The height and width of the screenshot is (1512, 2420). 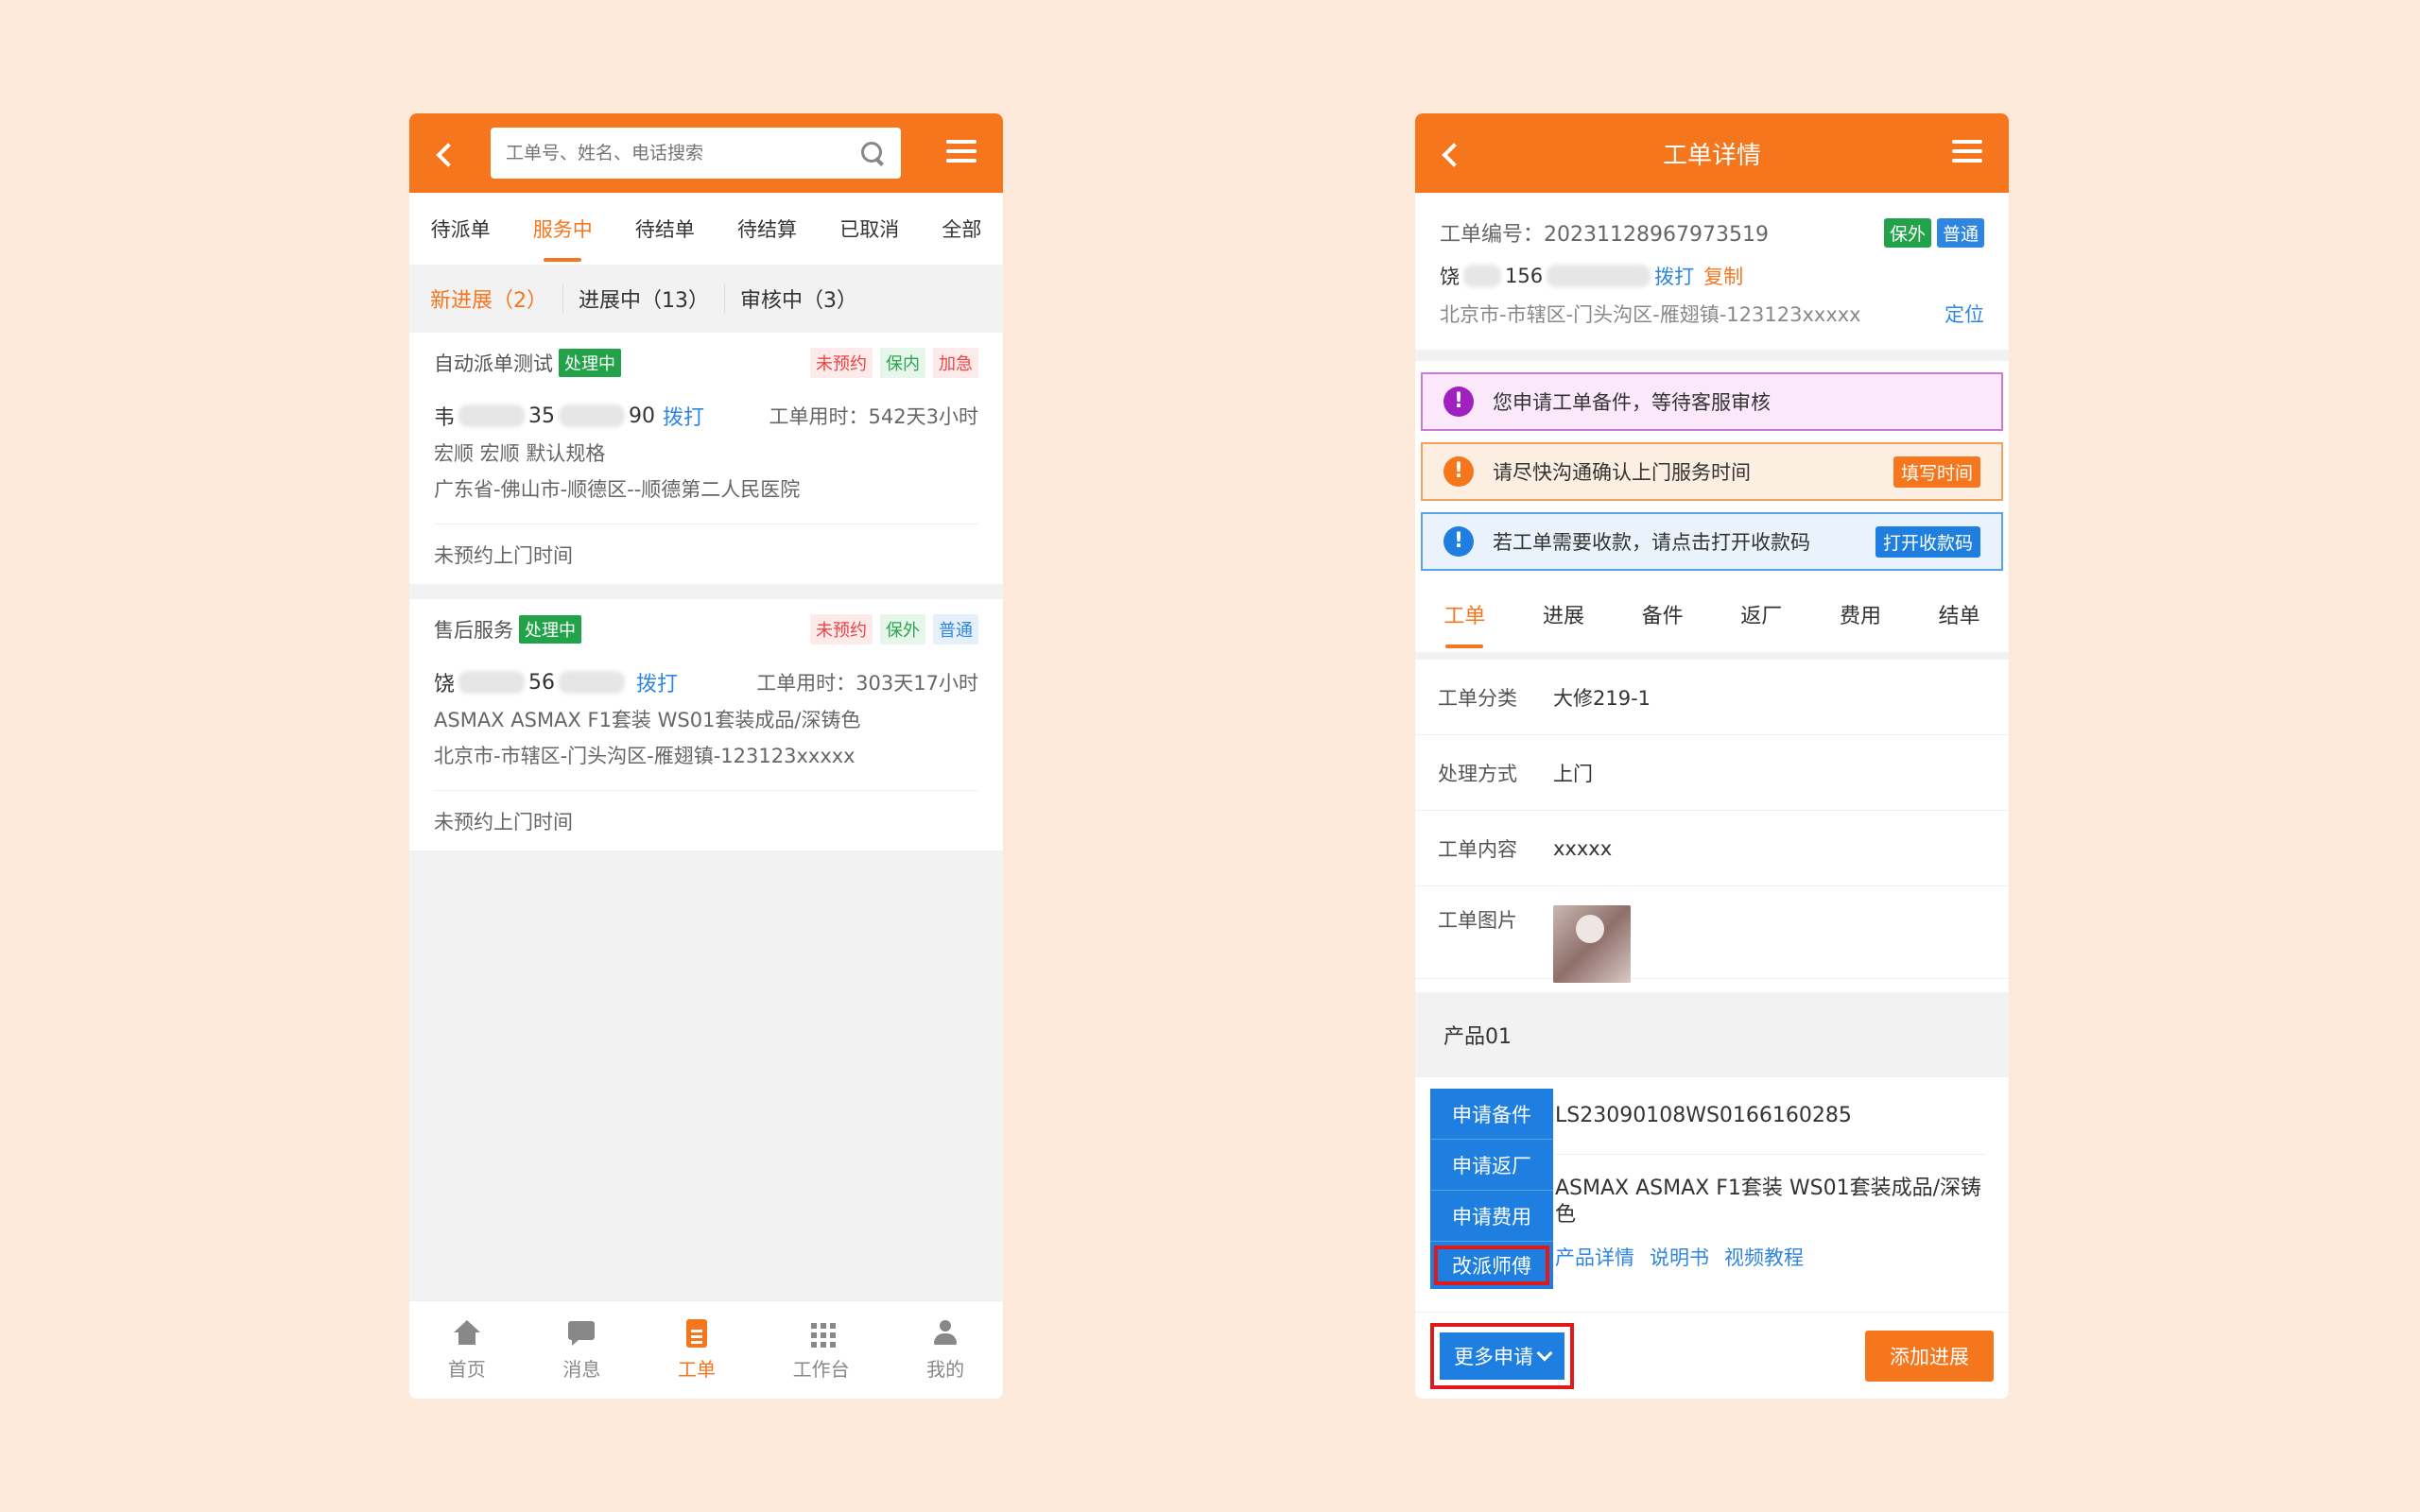 I want to click on tab-progress: 进展, so click(x=1563, y=614).